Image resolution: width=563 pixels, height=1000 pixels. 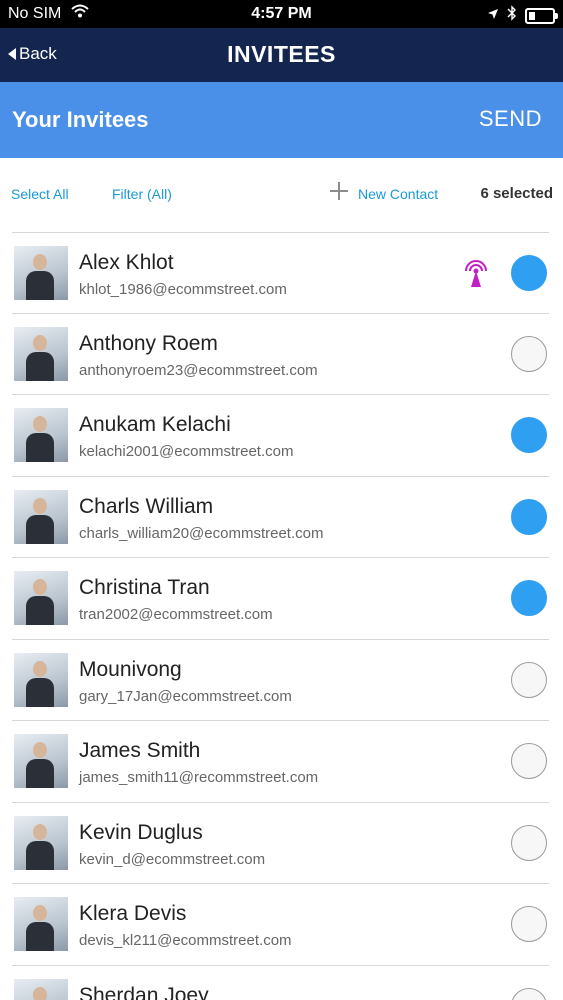 I want to click on page-title: INVITEES, so click(x=281, y=54).